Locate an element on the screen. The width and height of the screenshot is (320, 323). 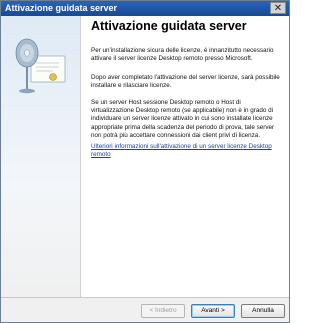
button-bar: < Indietro Avanti > Annulla is located at coordinates (145, 309).